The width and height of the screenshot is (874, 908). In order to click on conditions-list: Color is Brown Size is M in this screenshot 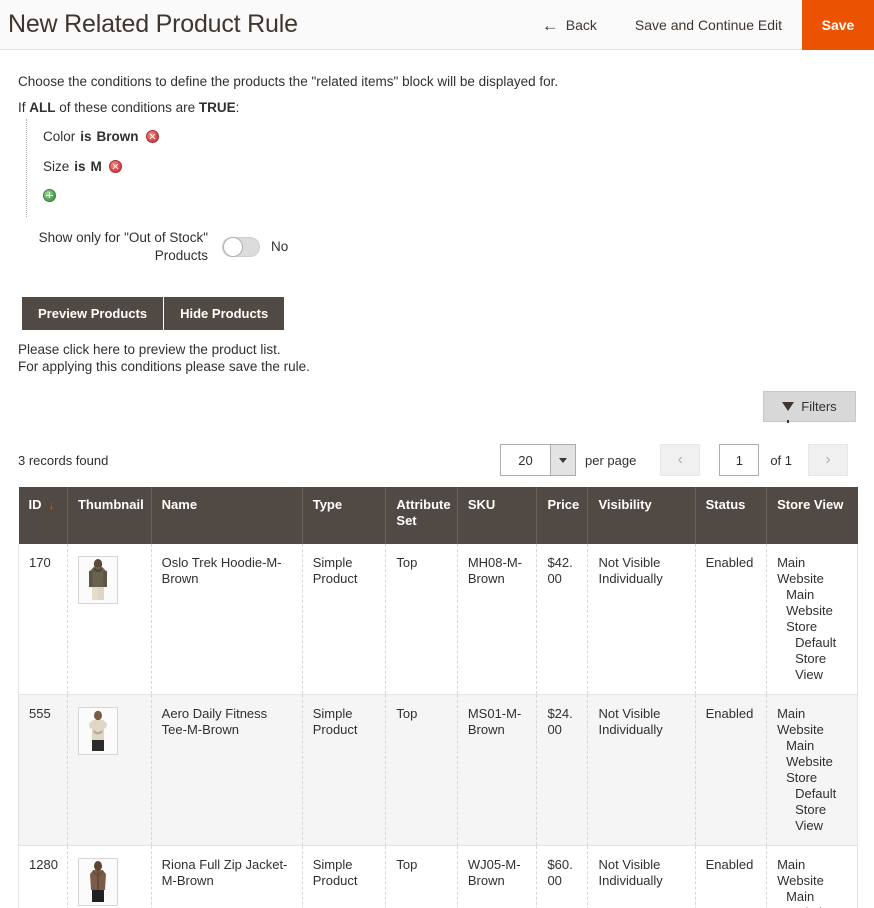, I will do `click(441, 167)`.